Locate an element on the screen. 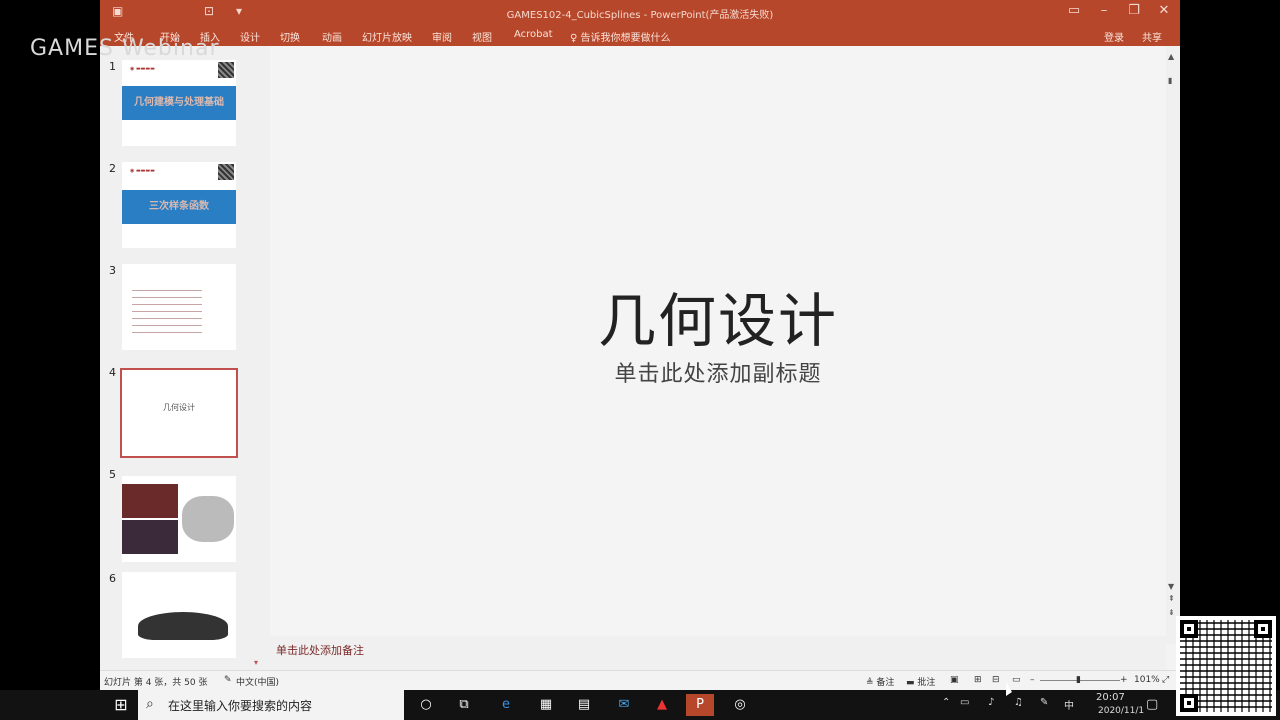  edge-browser-icon: e is located at coordinates (506, 705).